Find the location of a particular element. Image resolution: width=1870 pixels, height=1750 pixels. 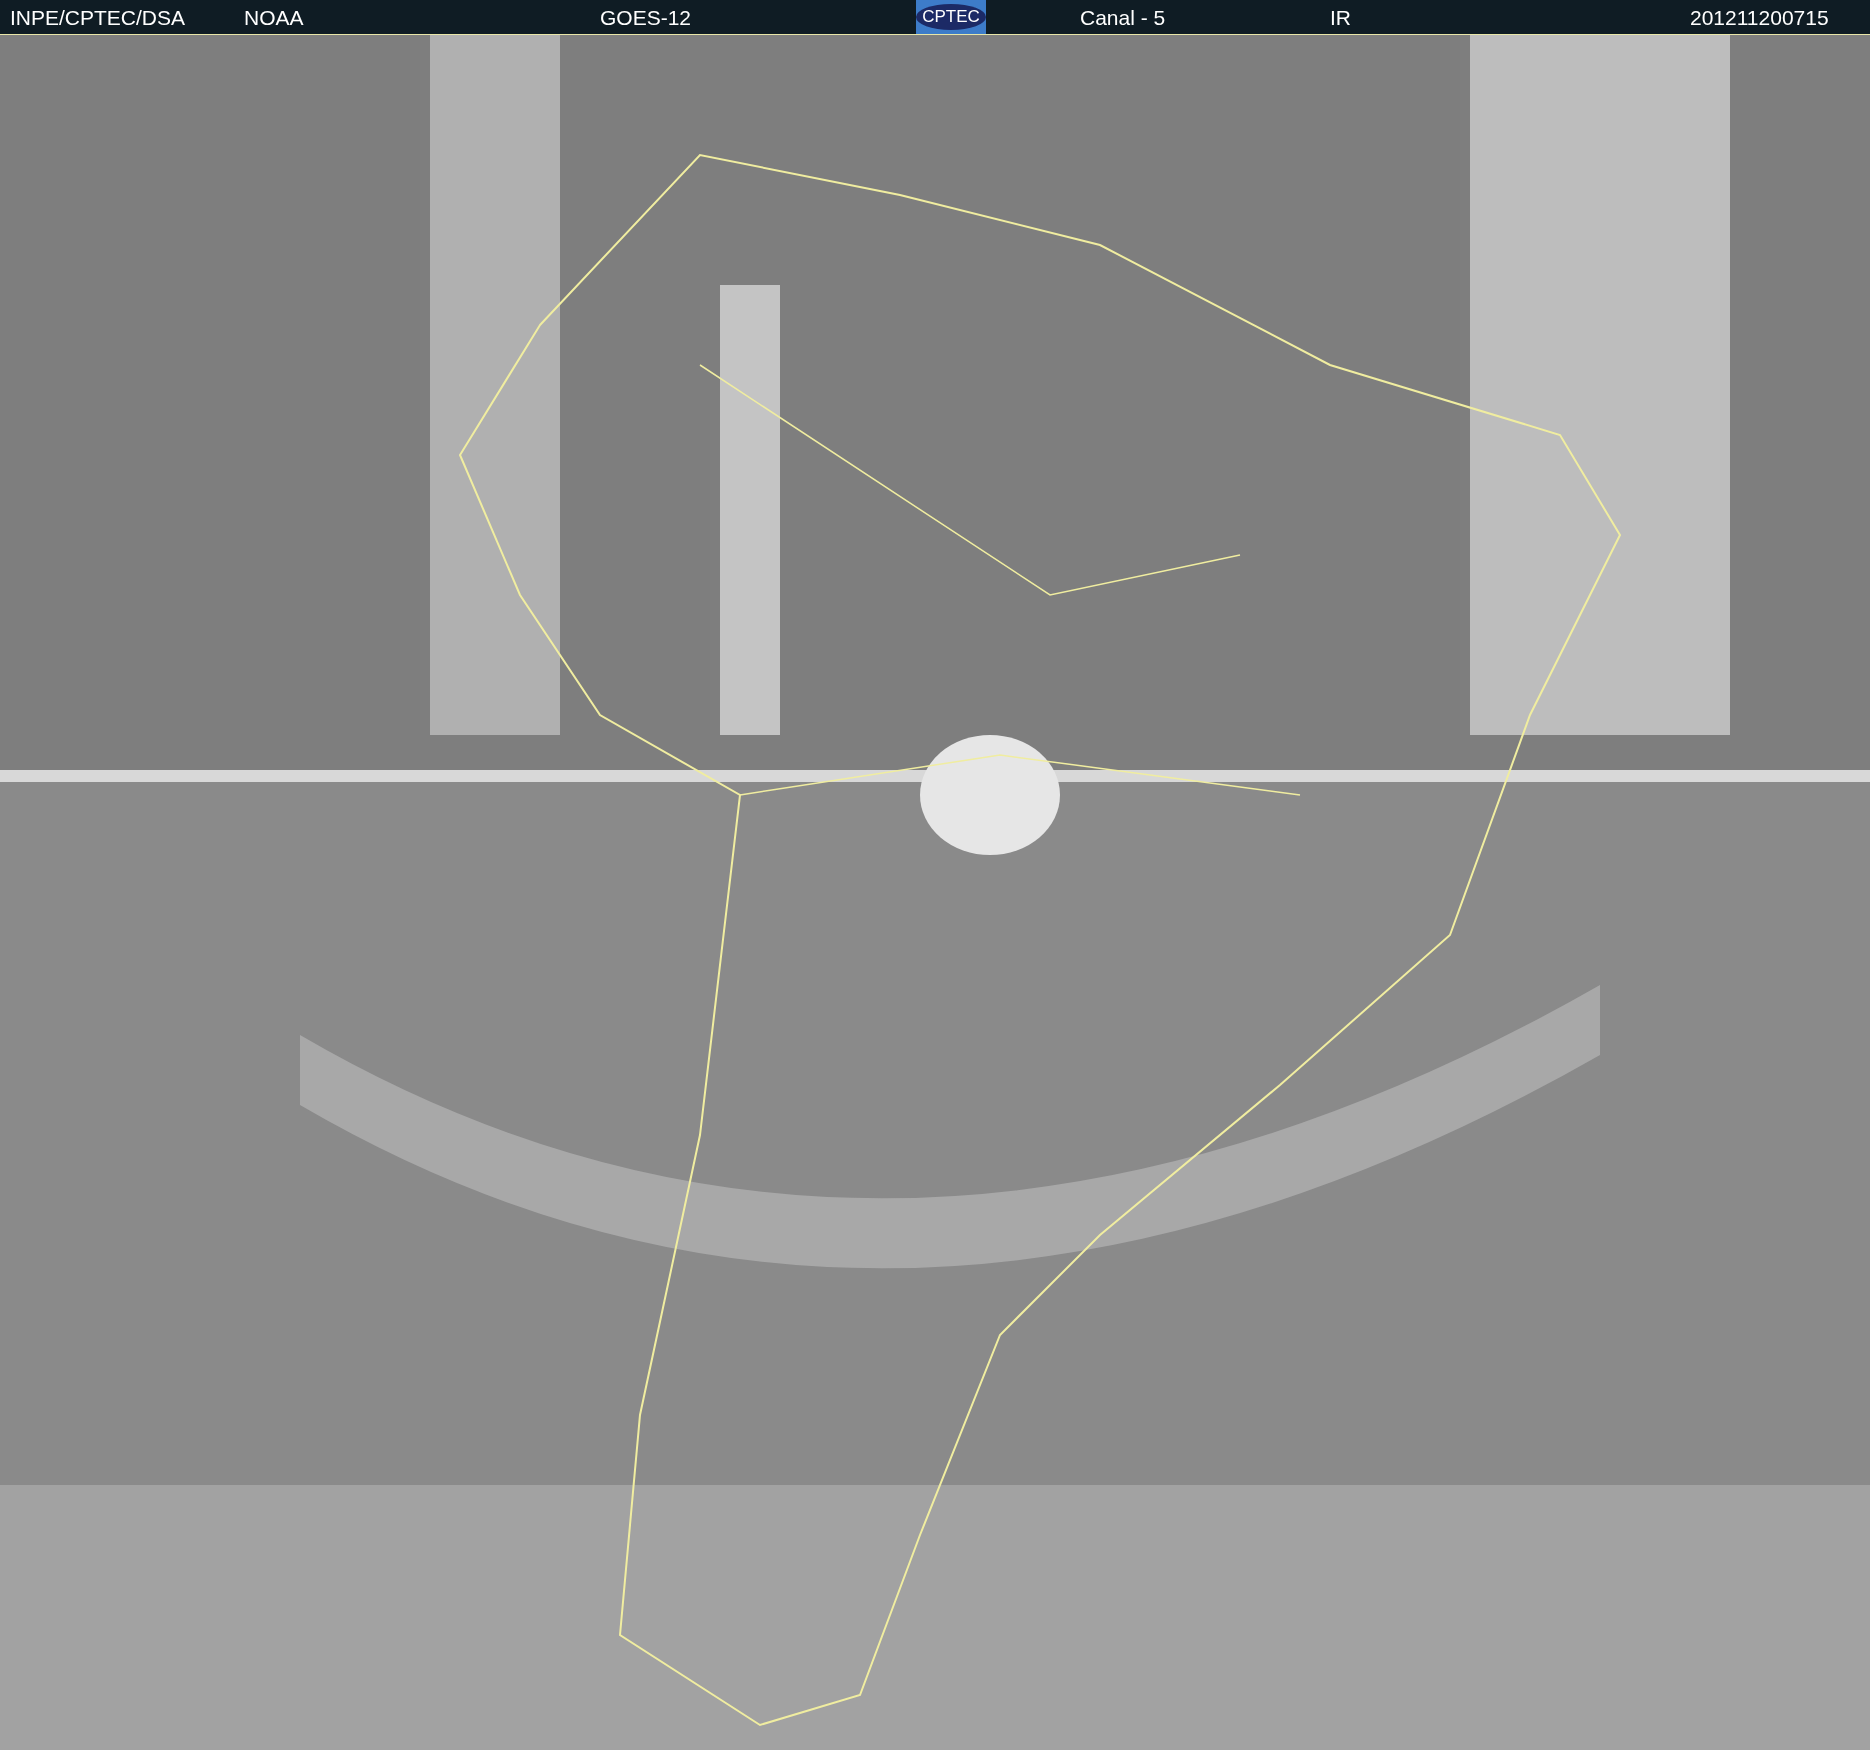

satellite-label: GOES-12 is located at coordinates (646, 18).